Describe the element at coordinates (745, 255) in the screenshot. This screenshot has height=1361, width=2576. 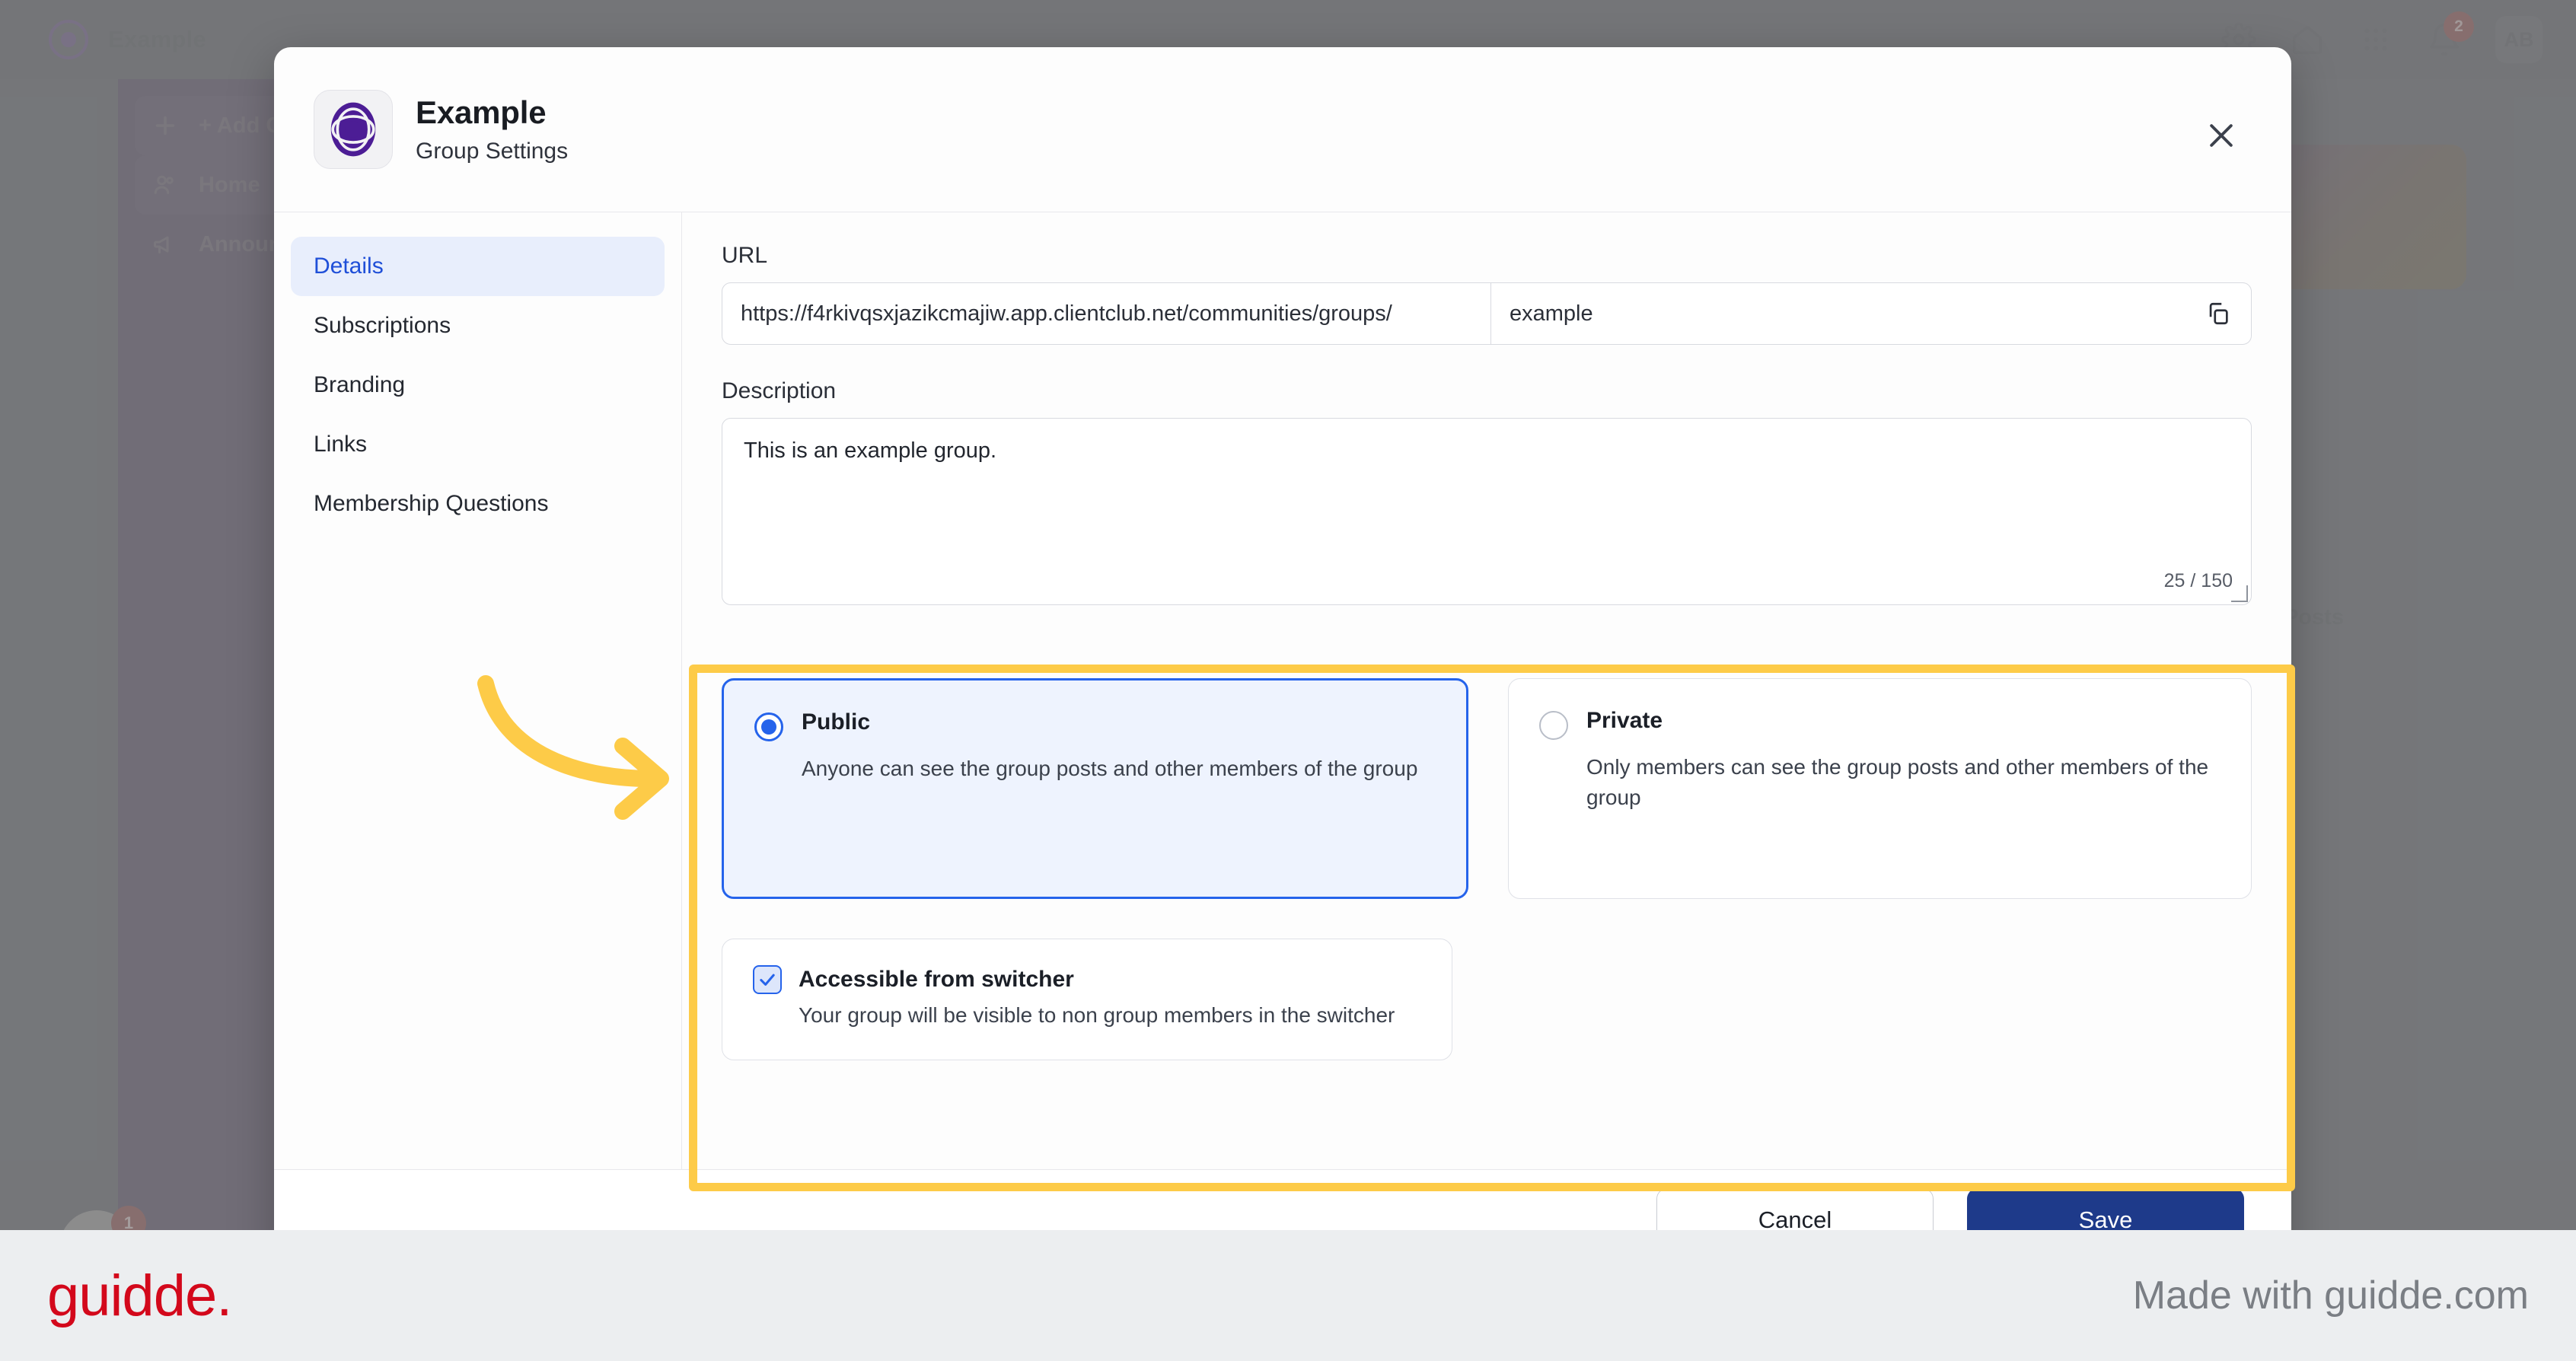
I see `url-label: URL` at that location.